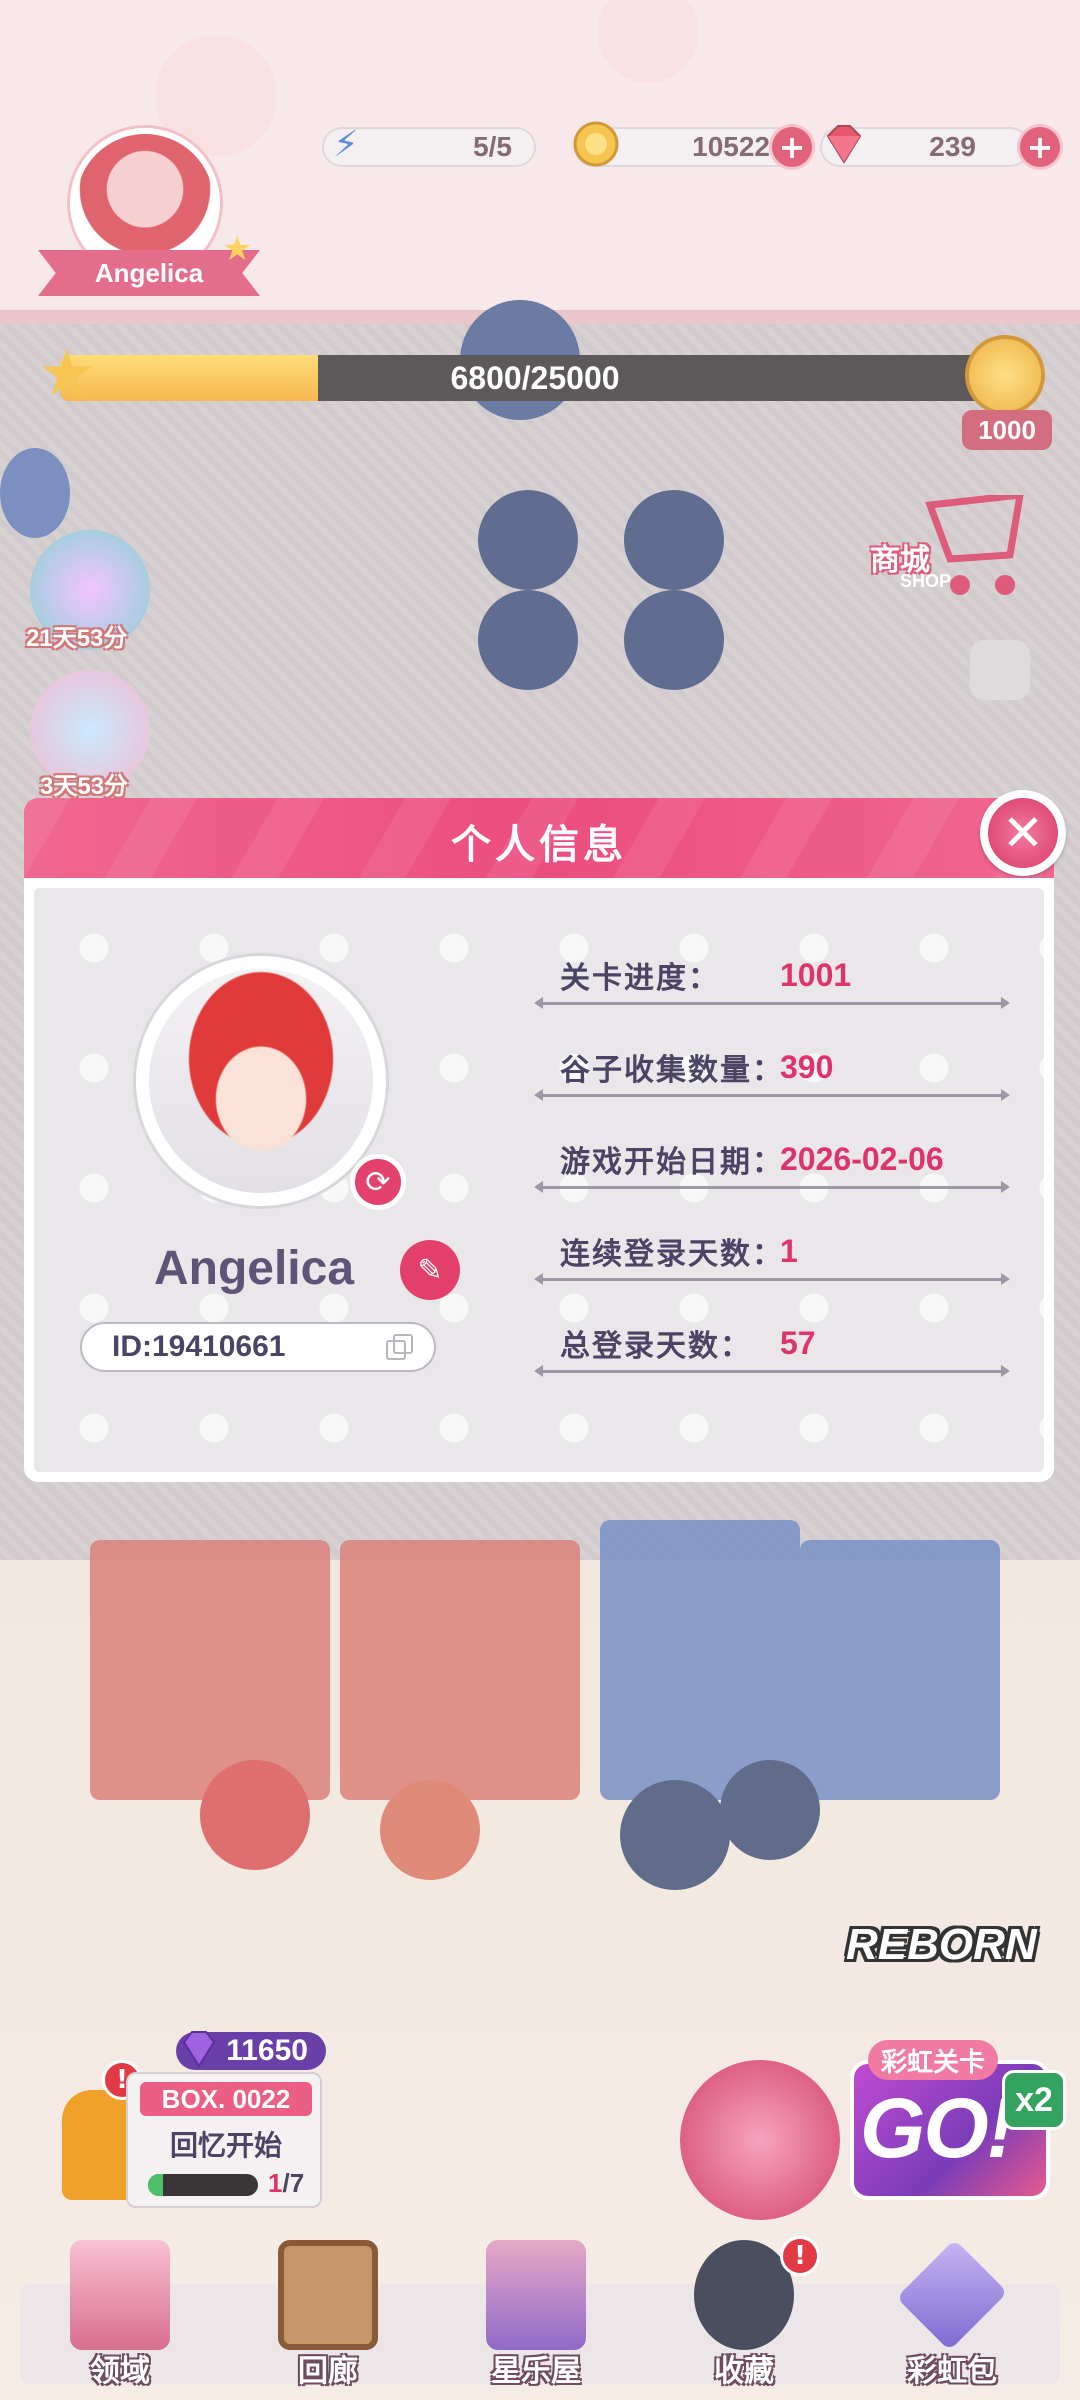  Describe the element at coordinates (798, 1342) in the screenshot. I see `stat-value: 57` at that location.